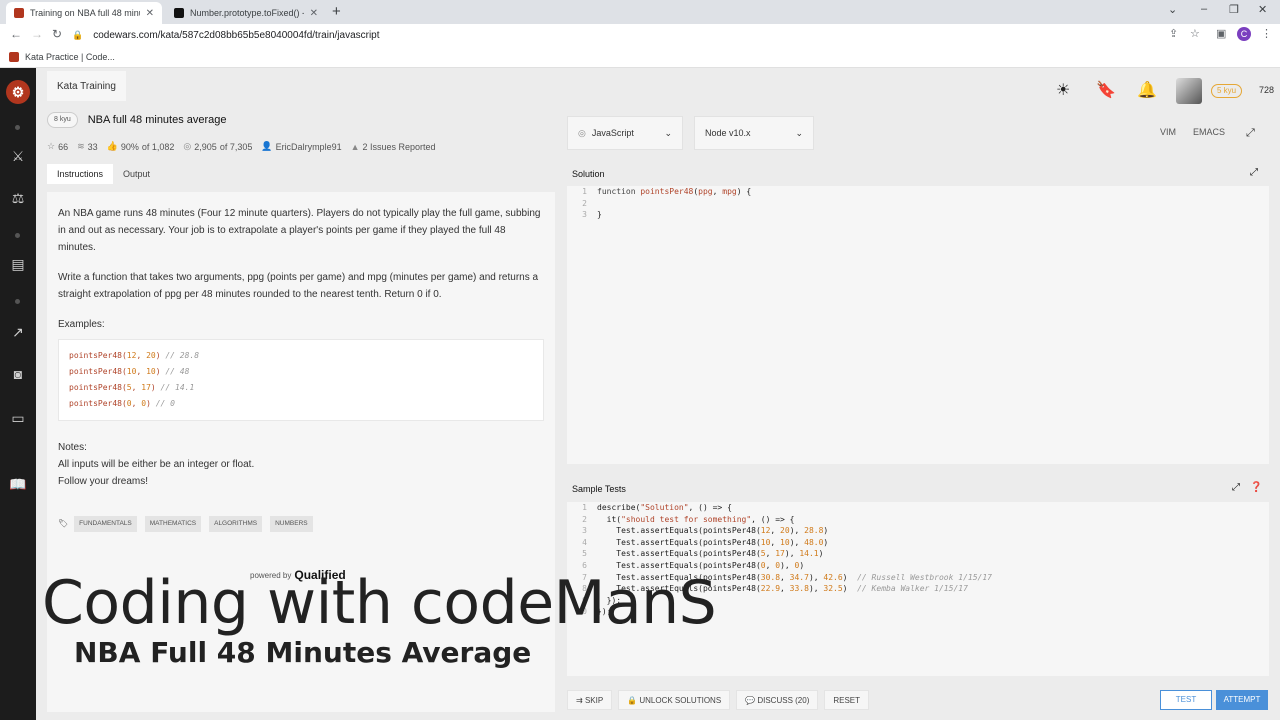 This screenshot has width=1280, height=720. Describe the element at coordinates (1204, 9) in the screenshot. I see `minimize-icon: –` at that location.